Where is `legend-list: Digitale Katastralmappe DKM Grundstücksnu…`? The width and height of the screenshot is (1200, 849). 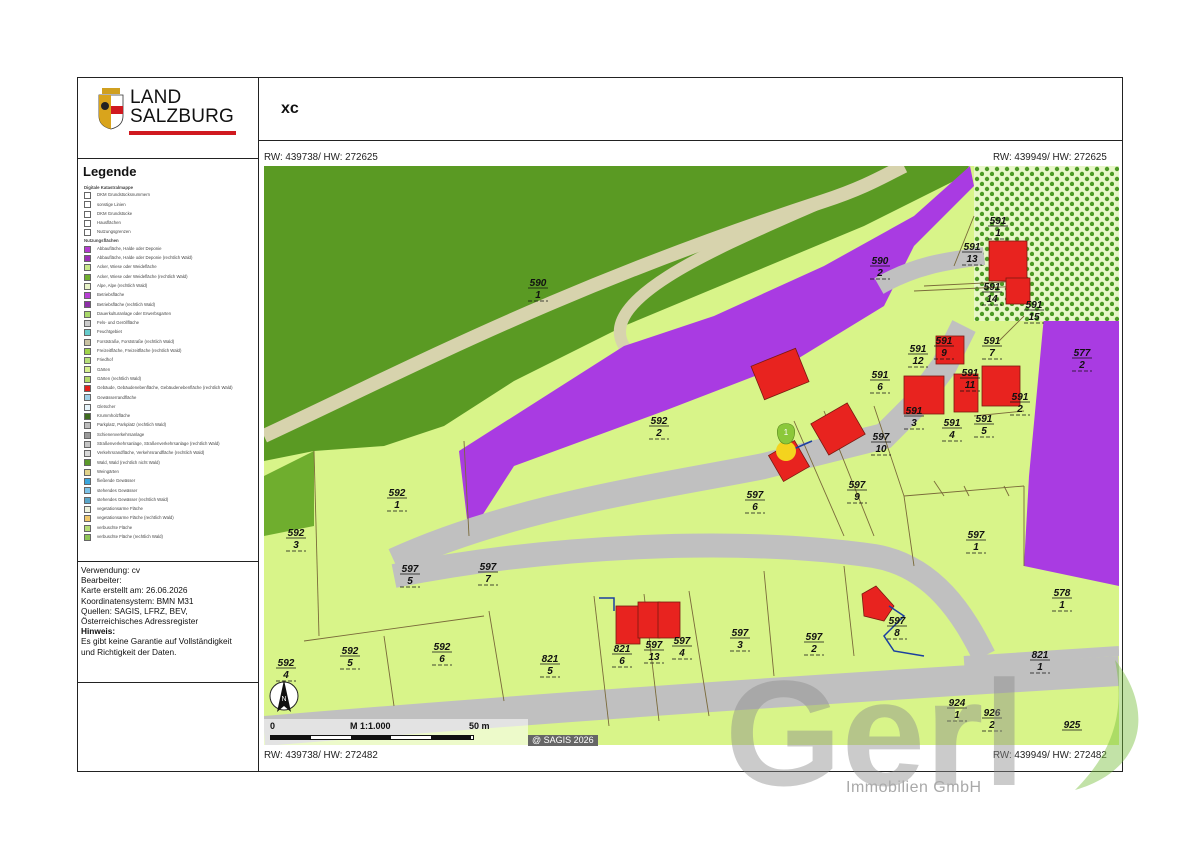 legend-list: Digitale Katastralmappe DKM Grundstücksnu… is located at coordinates (169, 363).